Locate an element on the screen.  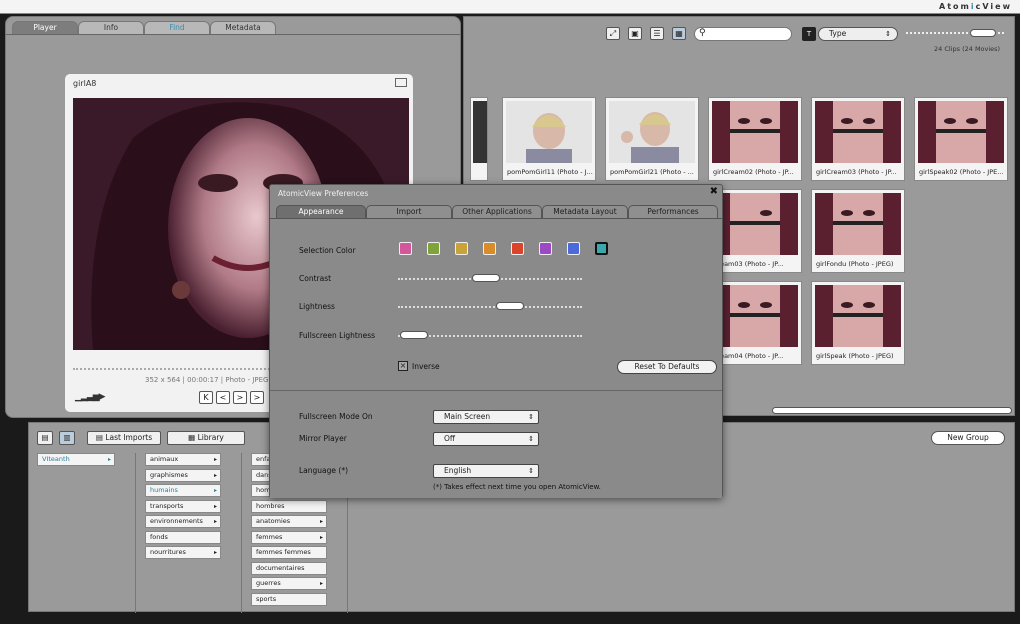
lightness-slider-track is located at coordinates (490, 307).